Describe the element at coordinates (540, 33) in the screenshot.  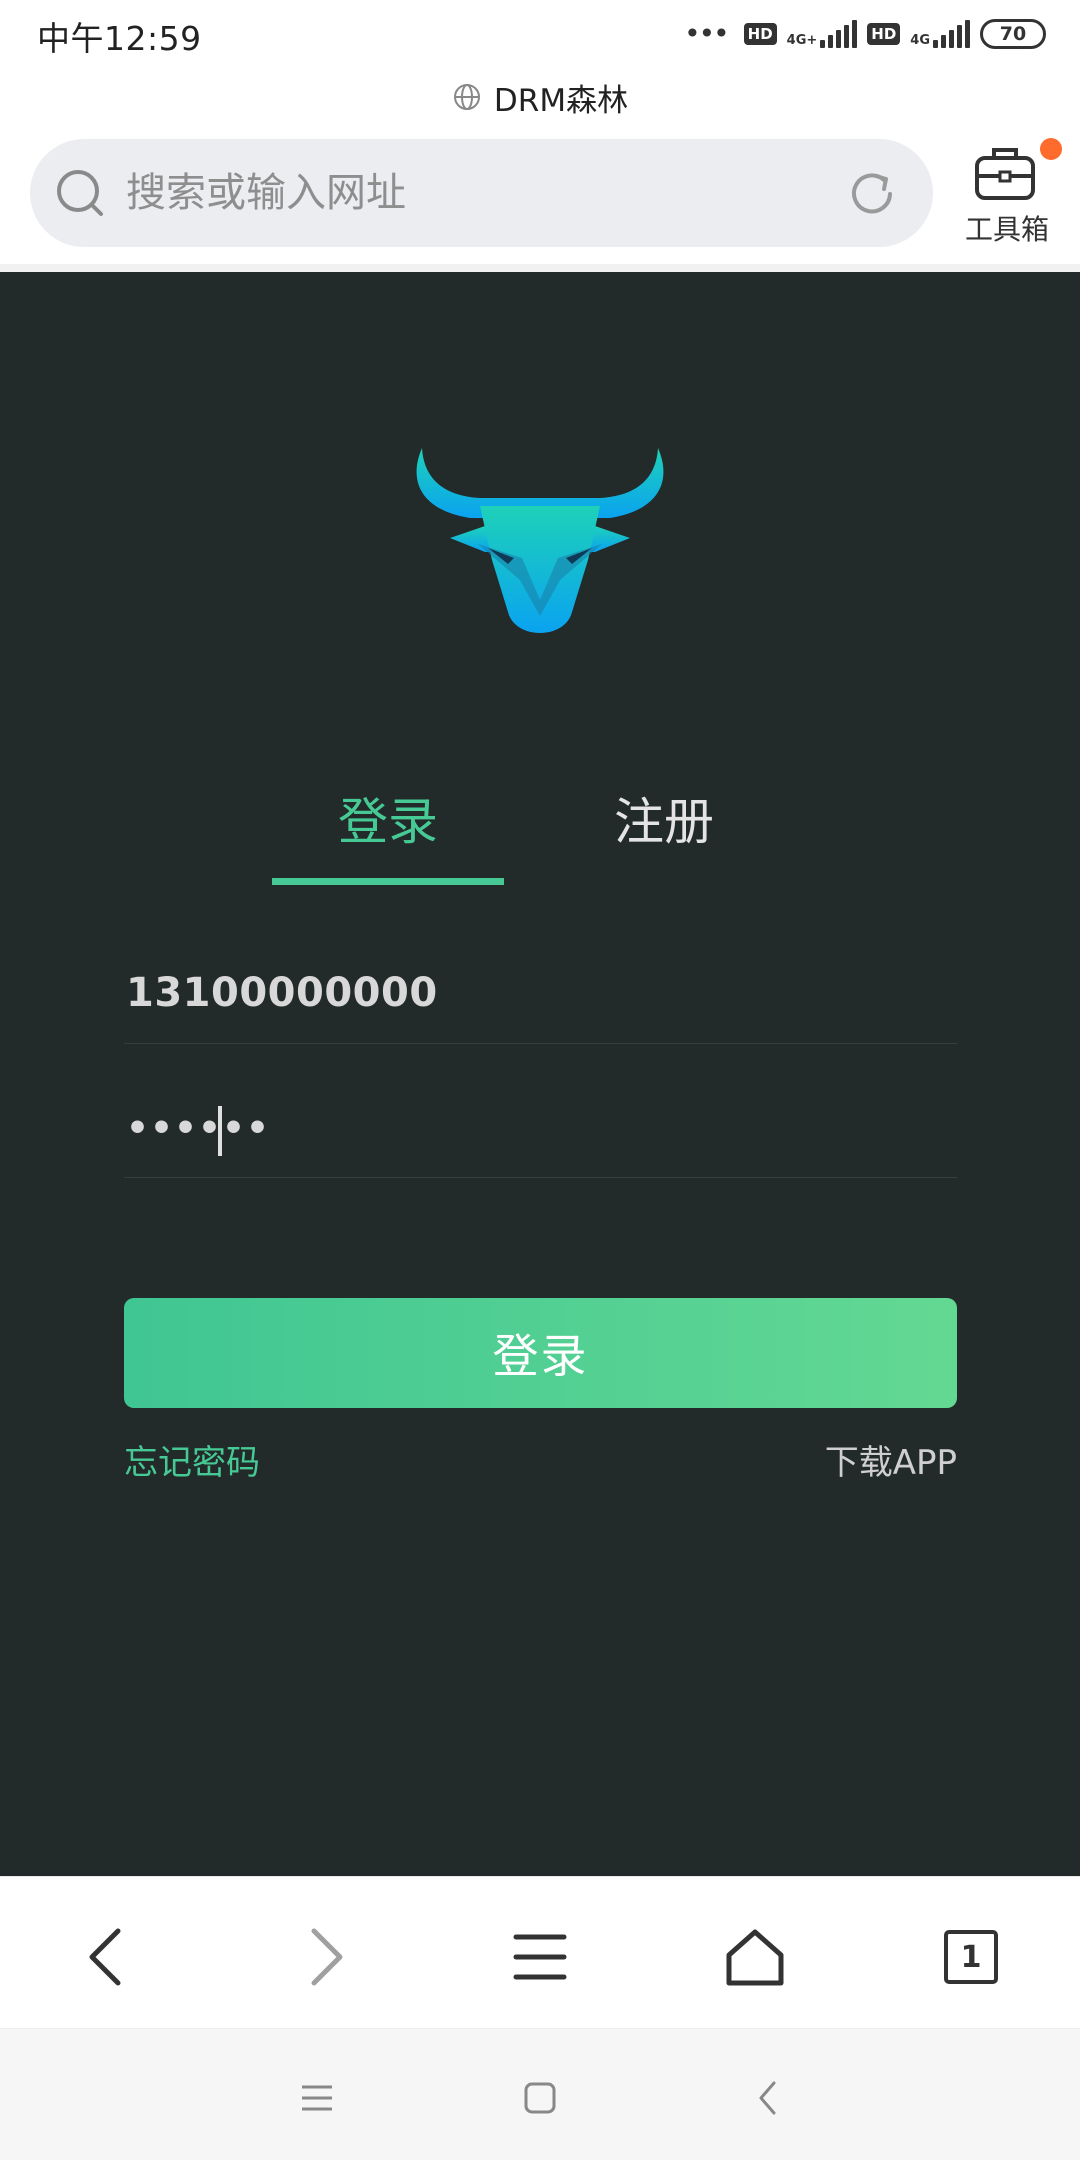
I see `status-bar: 中午12:59 ••• HD 4G+ HD 4G 70` at that location.